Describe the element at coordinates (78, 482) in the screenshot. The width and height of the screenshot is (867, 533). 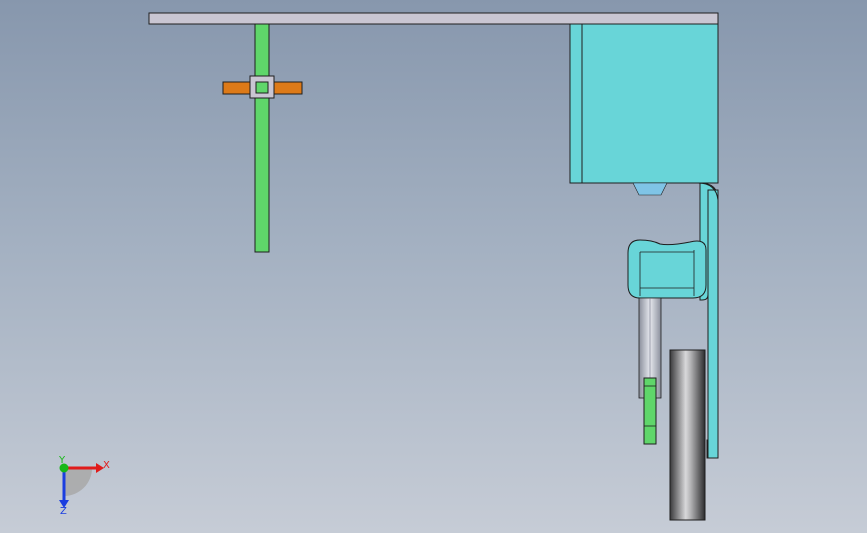
I see `triad-arc` at that location.